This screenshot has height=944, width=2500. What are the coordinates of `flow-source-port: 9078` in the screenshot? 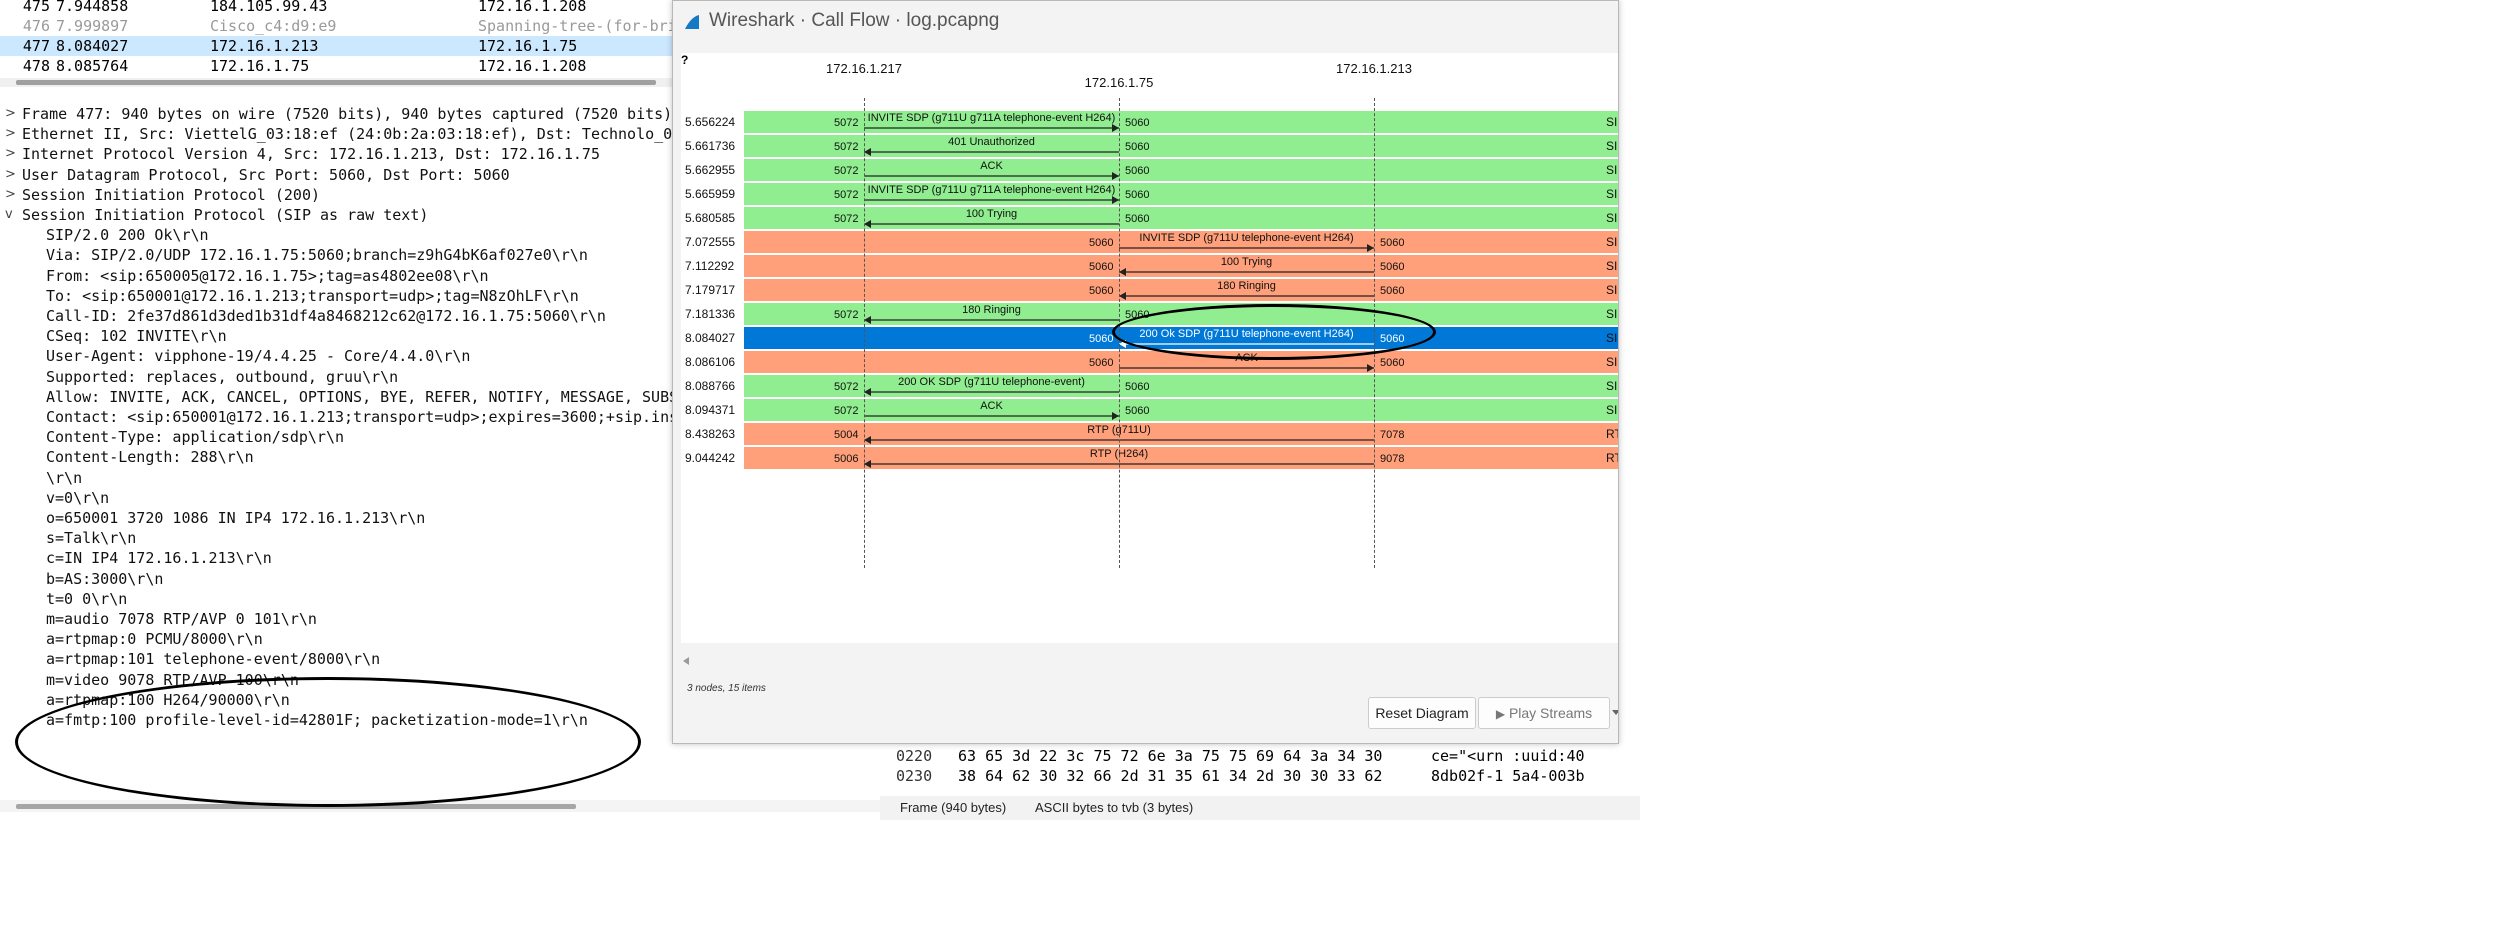 It's located at (1392, 459).